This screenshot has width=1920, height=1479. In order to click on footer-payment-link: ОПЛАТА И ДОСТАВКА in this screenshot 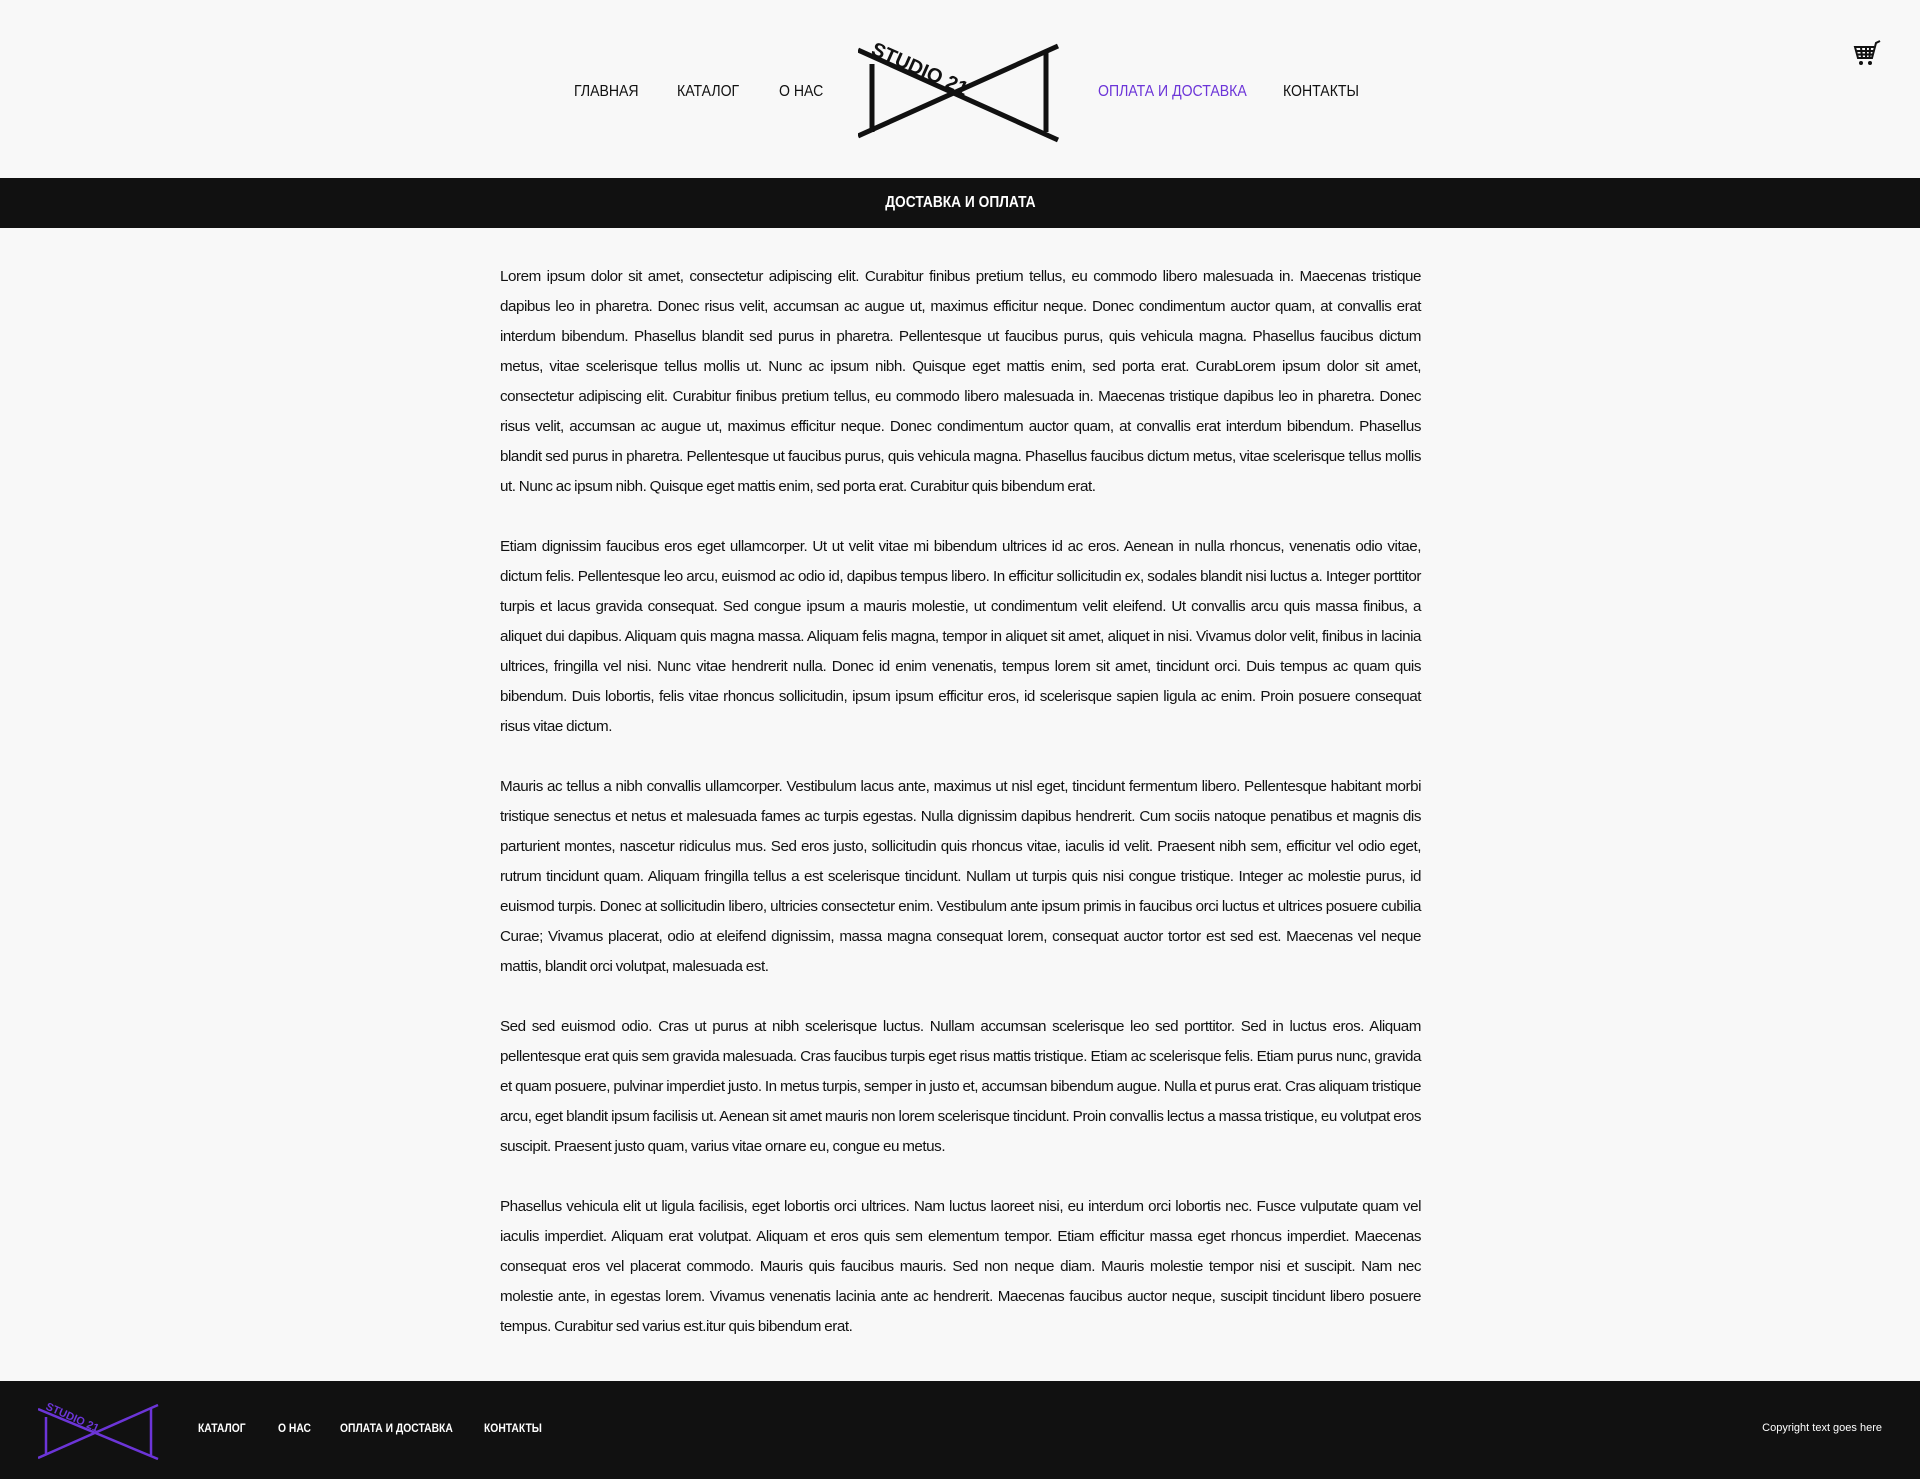, I will do `click(396, 1428)`.